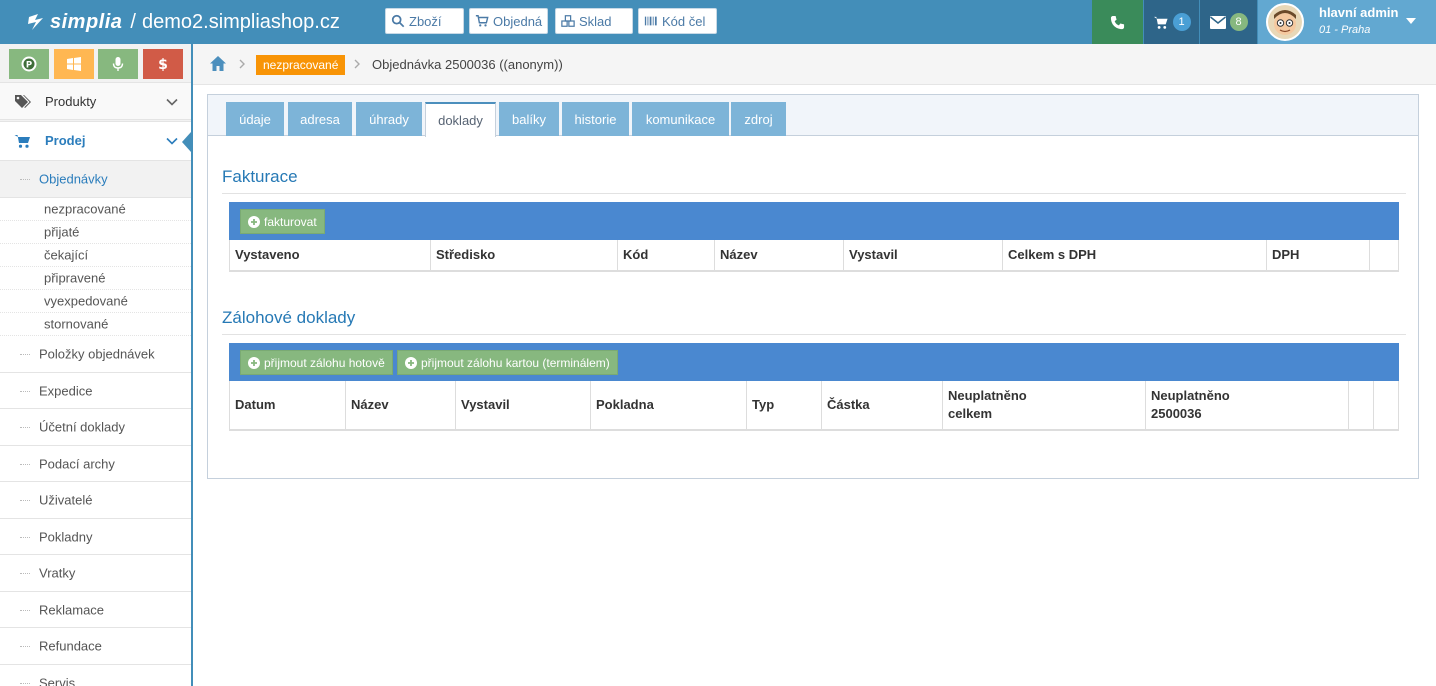 Image resolution: width=1436 pixels, height=686 pixels. What do you see at coordinates (330, 255) in the screenshot?
I see `table-header-vystaveno: Vystaveno` at bounding box center [330, 255].